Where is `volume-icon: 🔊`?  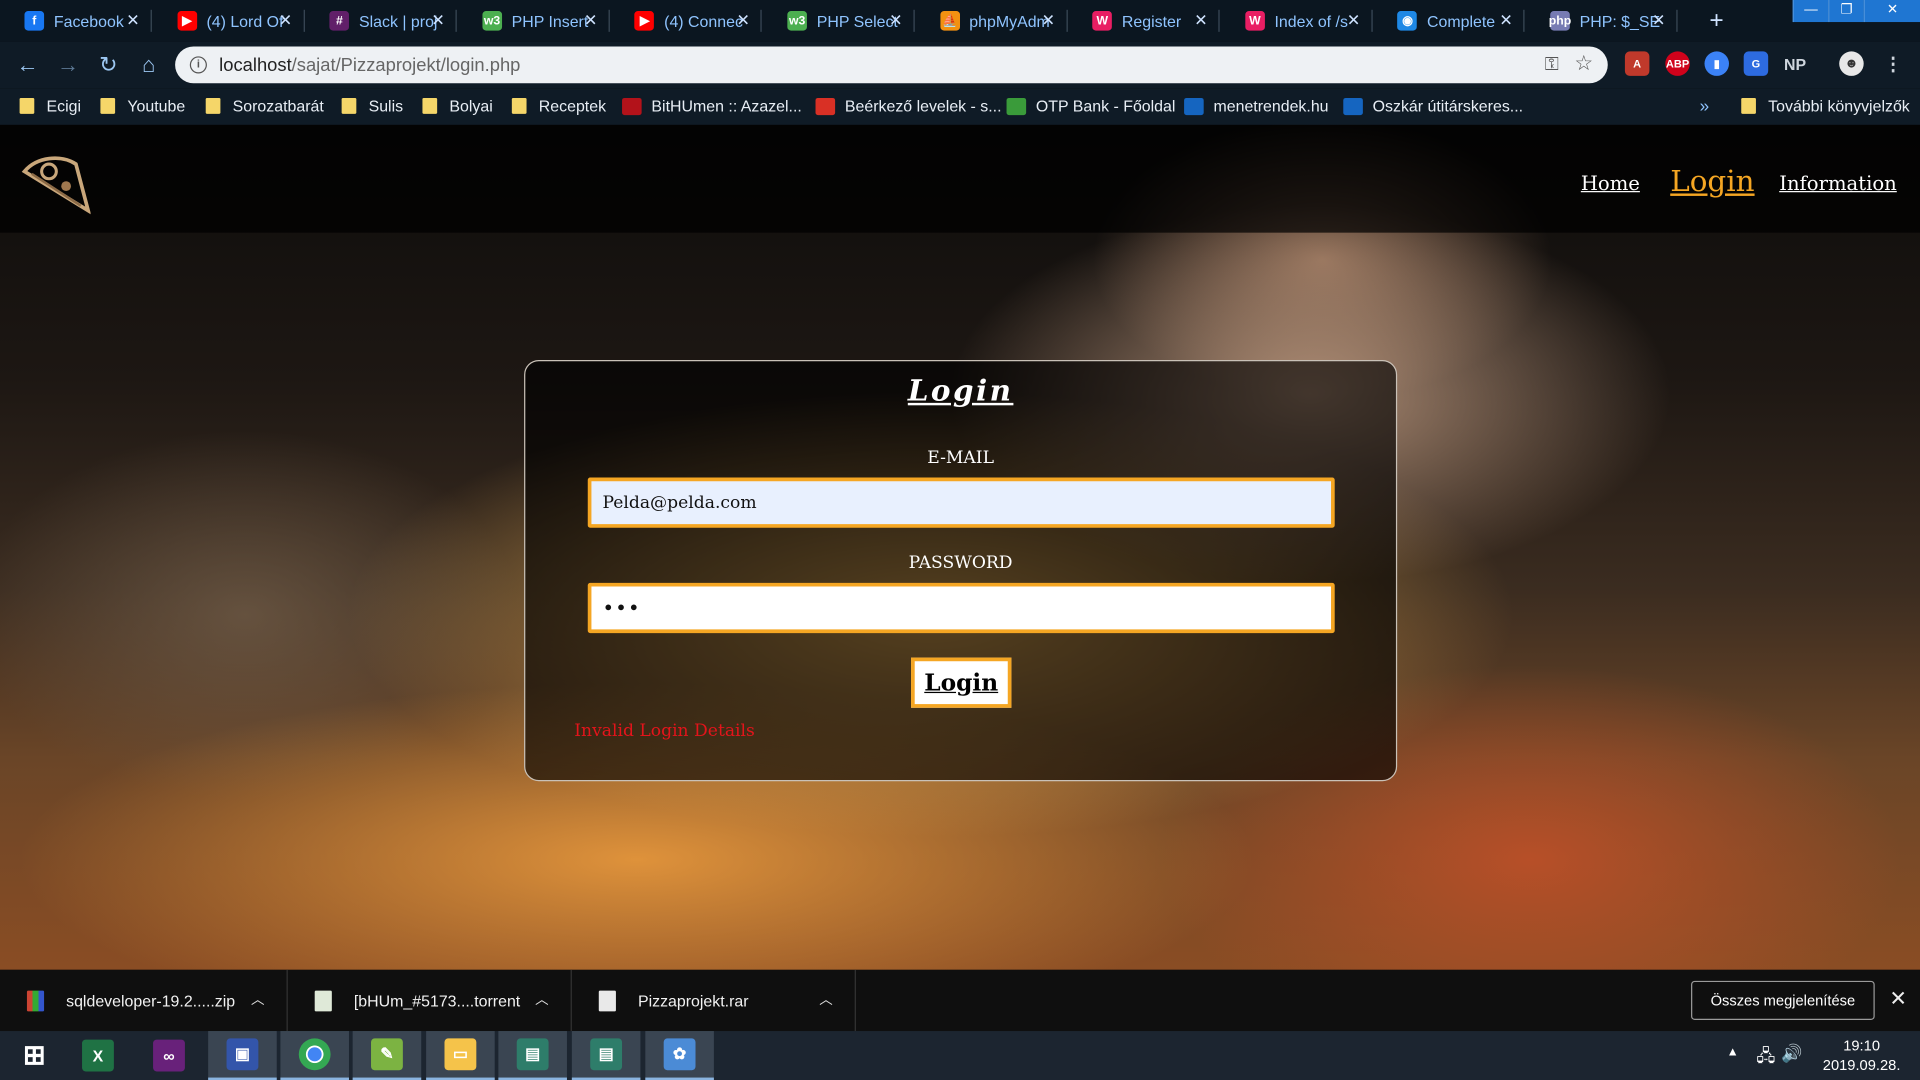
volume-icon: 🔊 is located at coordinates (1791, 1053).